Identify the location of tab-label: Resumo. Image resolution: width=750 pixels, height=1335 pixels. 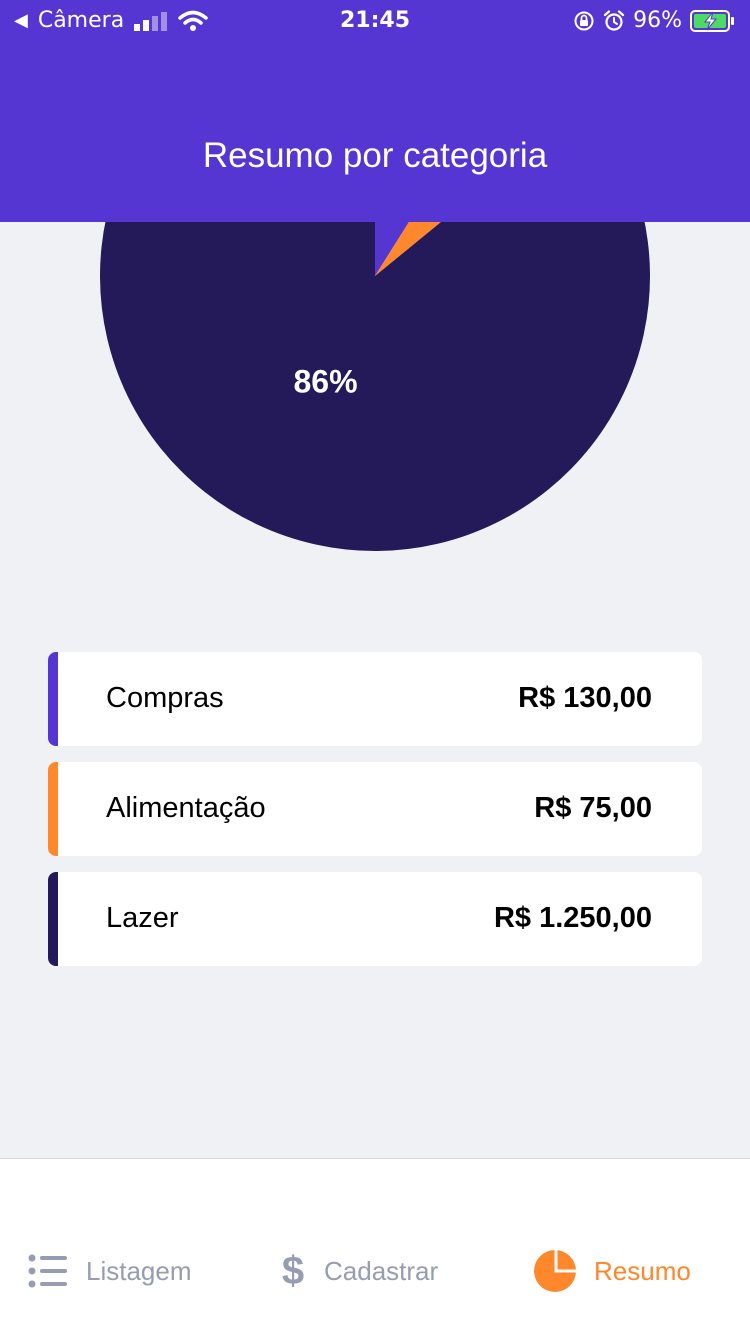
(642, 1270).